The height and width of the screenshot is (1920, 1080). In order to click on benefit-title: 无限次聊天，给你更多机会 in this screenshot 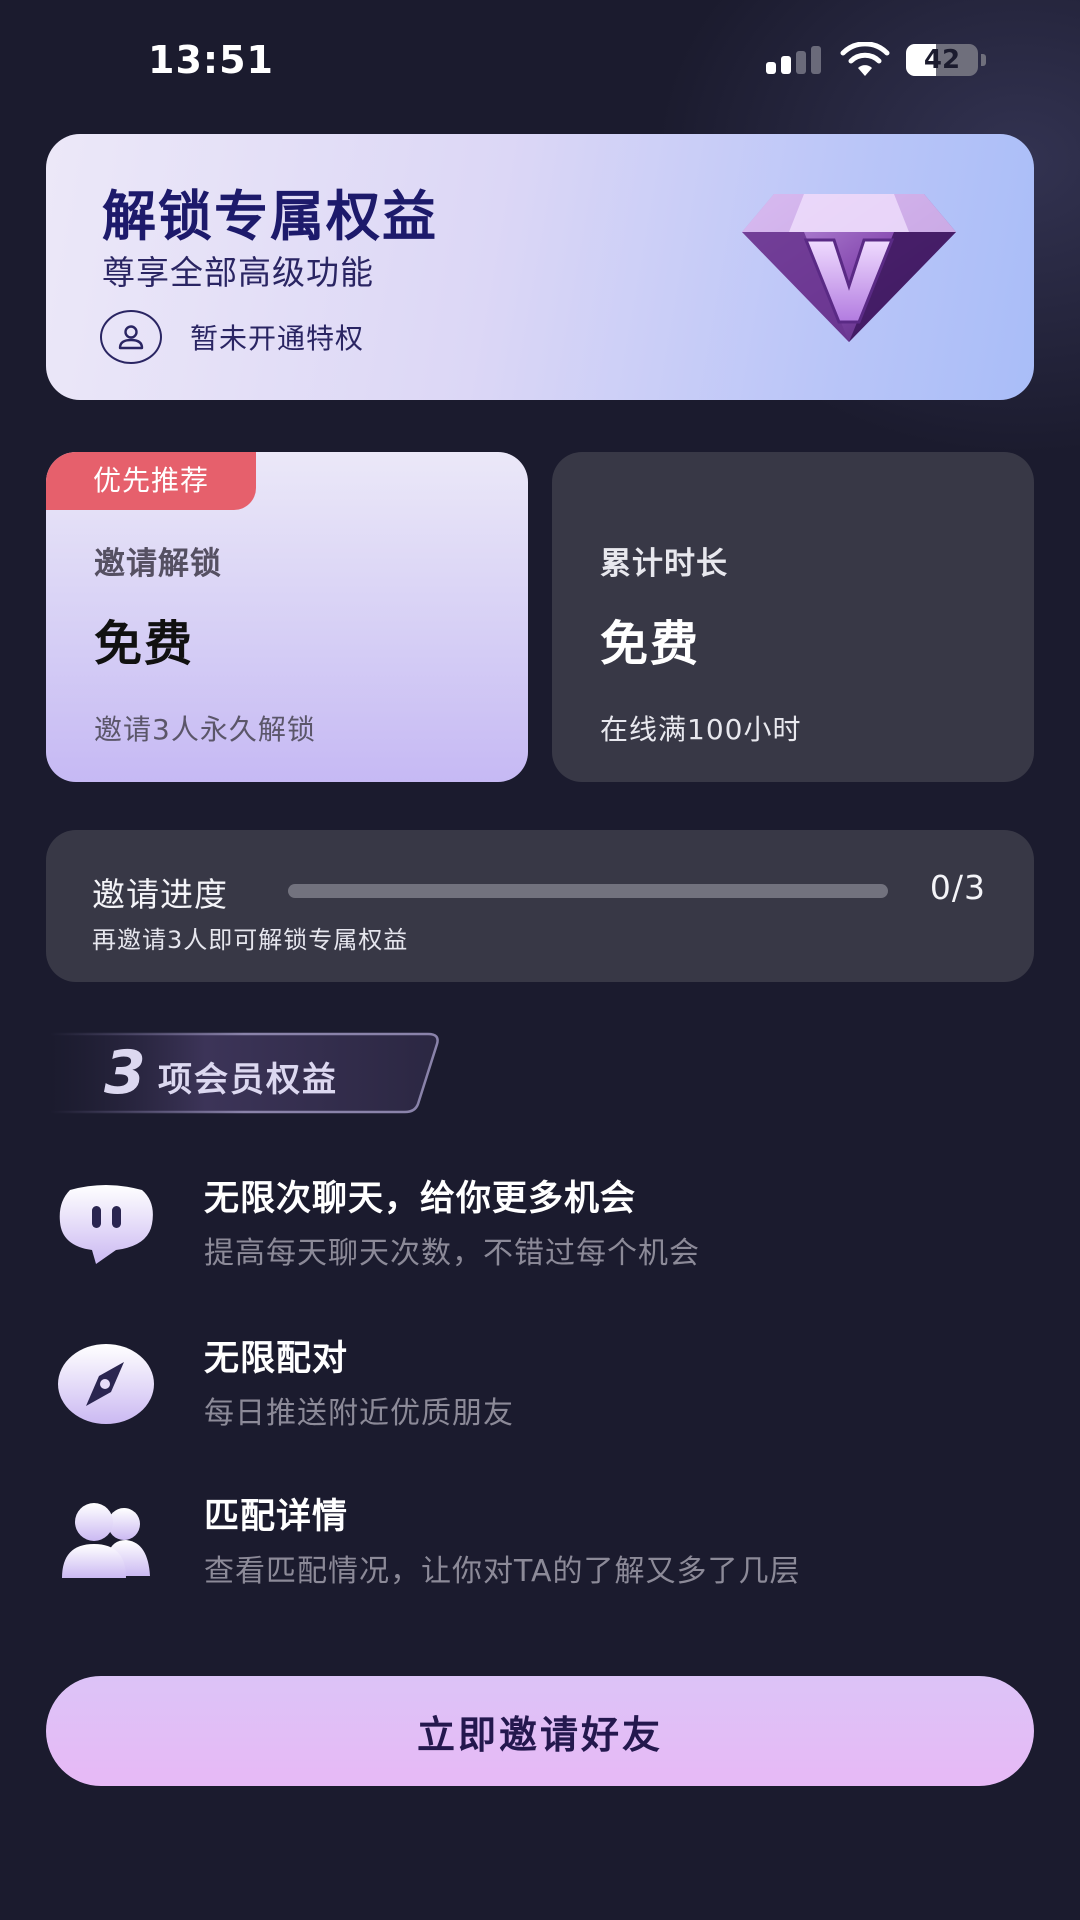, I will do `click(420, 1199)`.